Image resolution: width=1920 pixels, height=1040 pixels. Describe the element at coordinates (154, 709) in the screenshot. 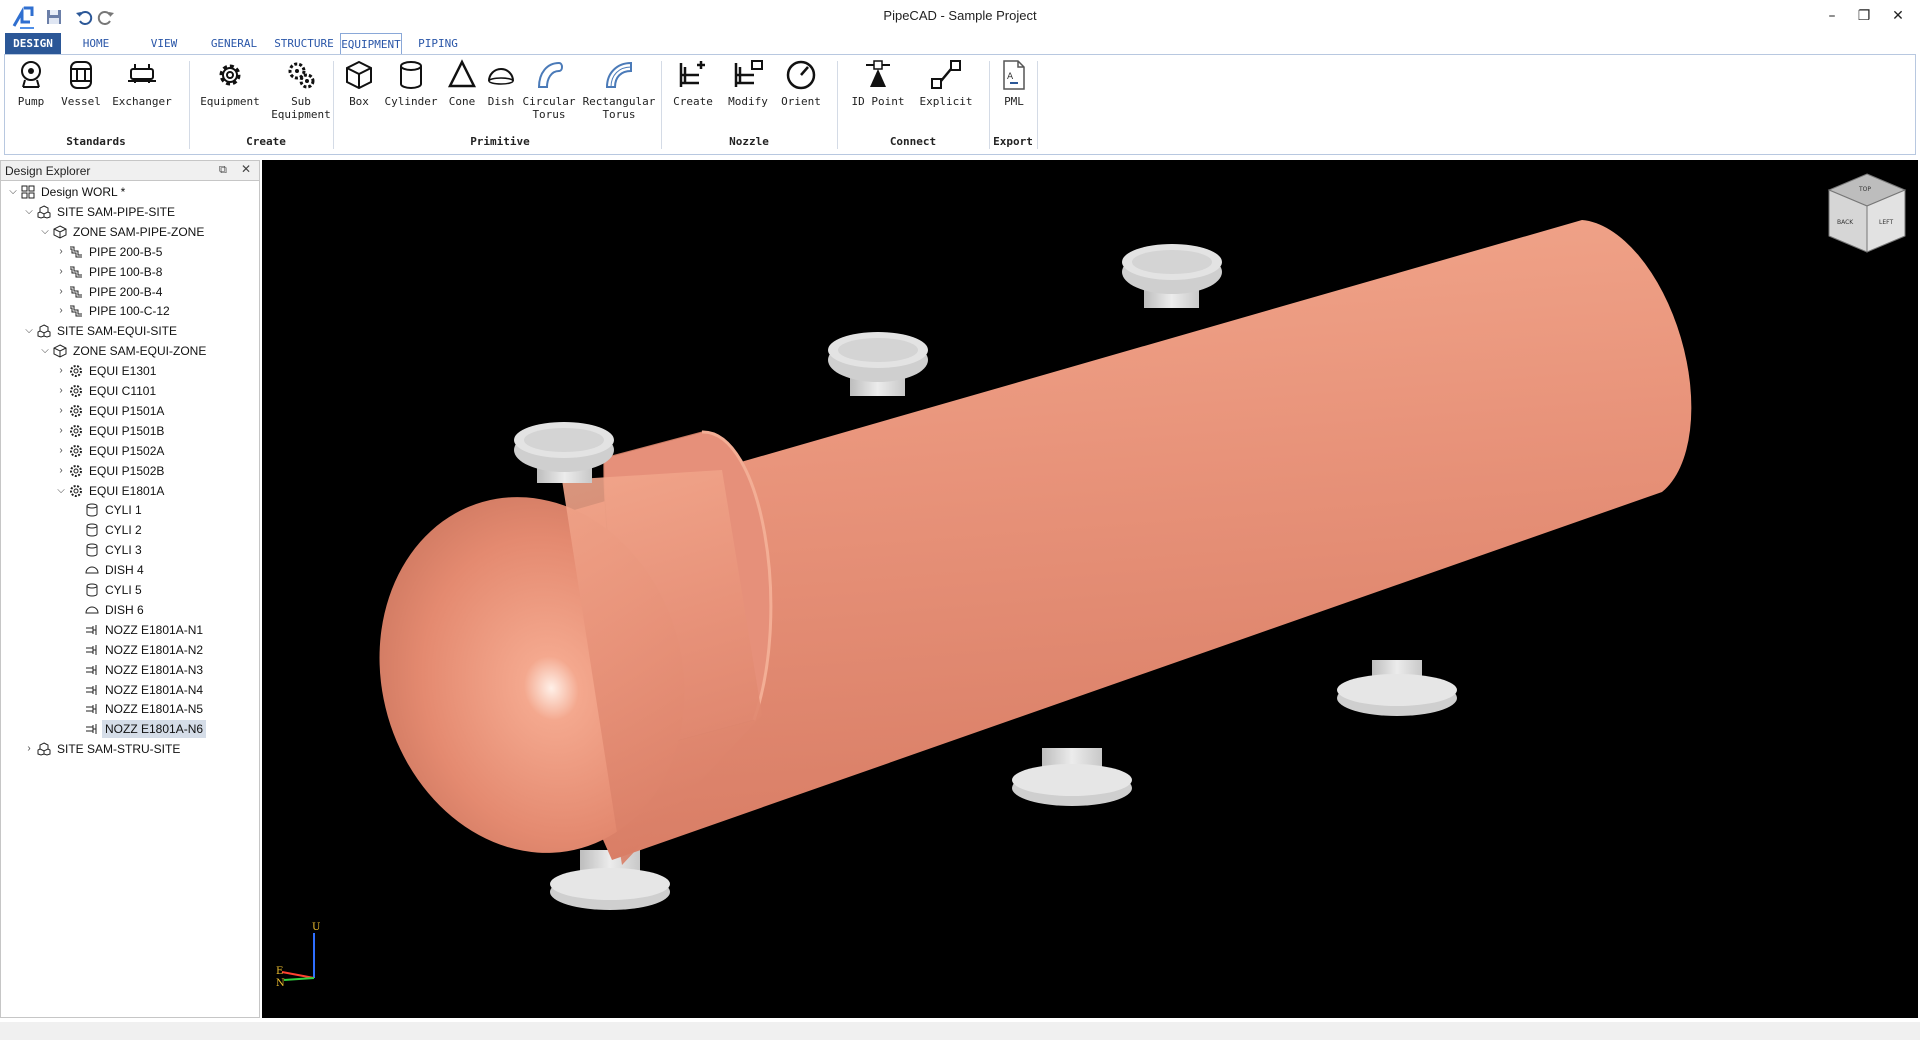

I see `tree-item-label: NOZZ E1801A-N5` at that location.